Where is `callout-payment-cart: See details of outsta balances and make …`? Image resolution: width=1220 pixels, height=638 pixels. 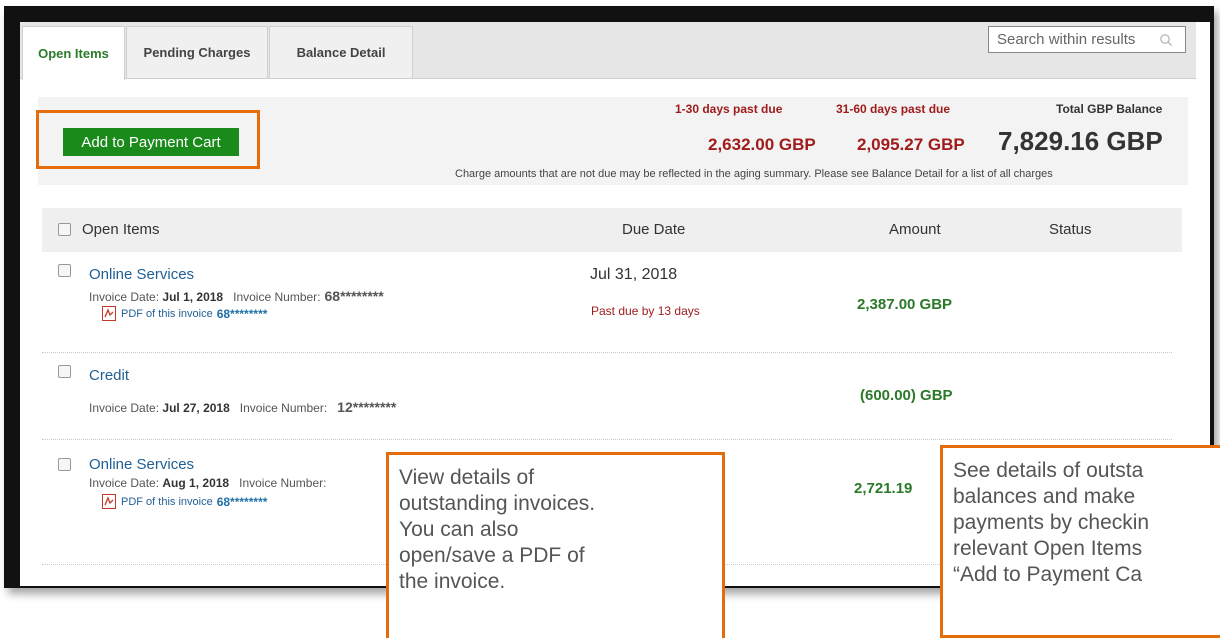
callout-payment-cart: See details of outsta balances and make … is located at coordinates (1080, 541).